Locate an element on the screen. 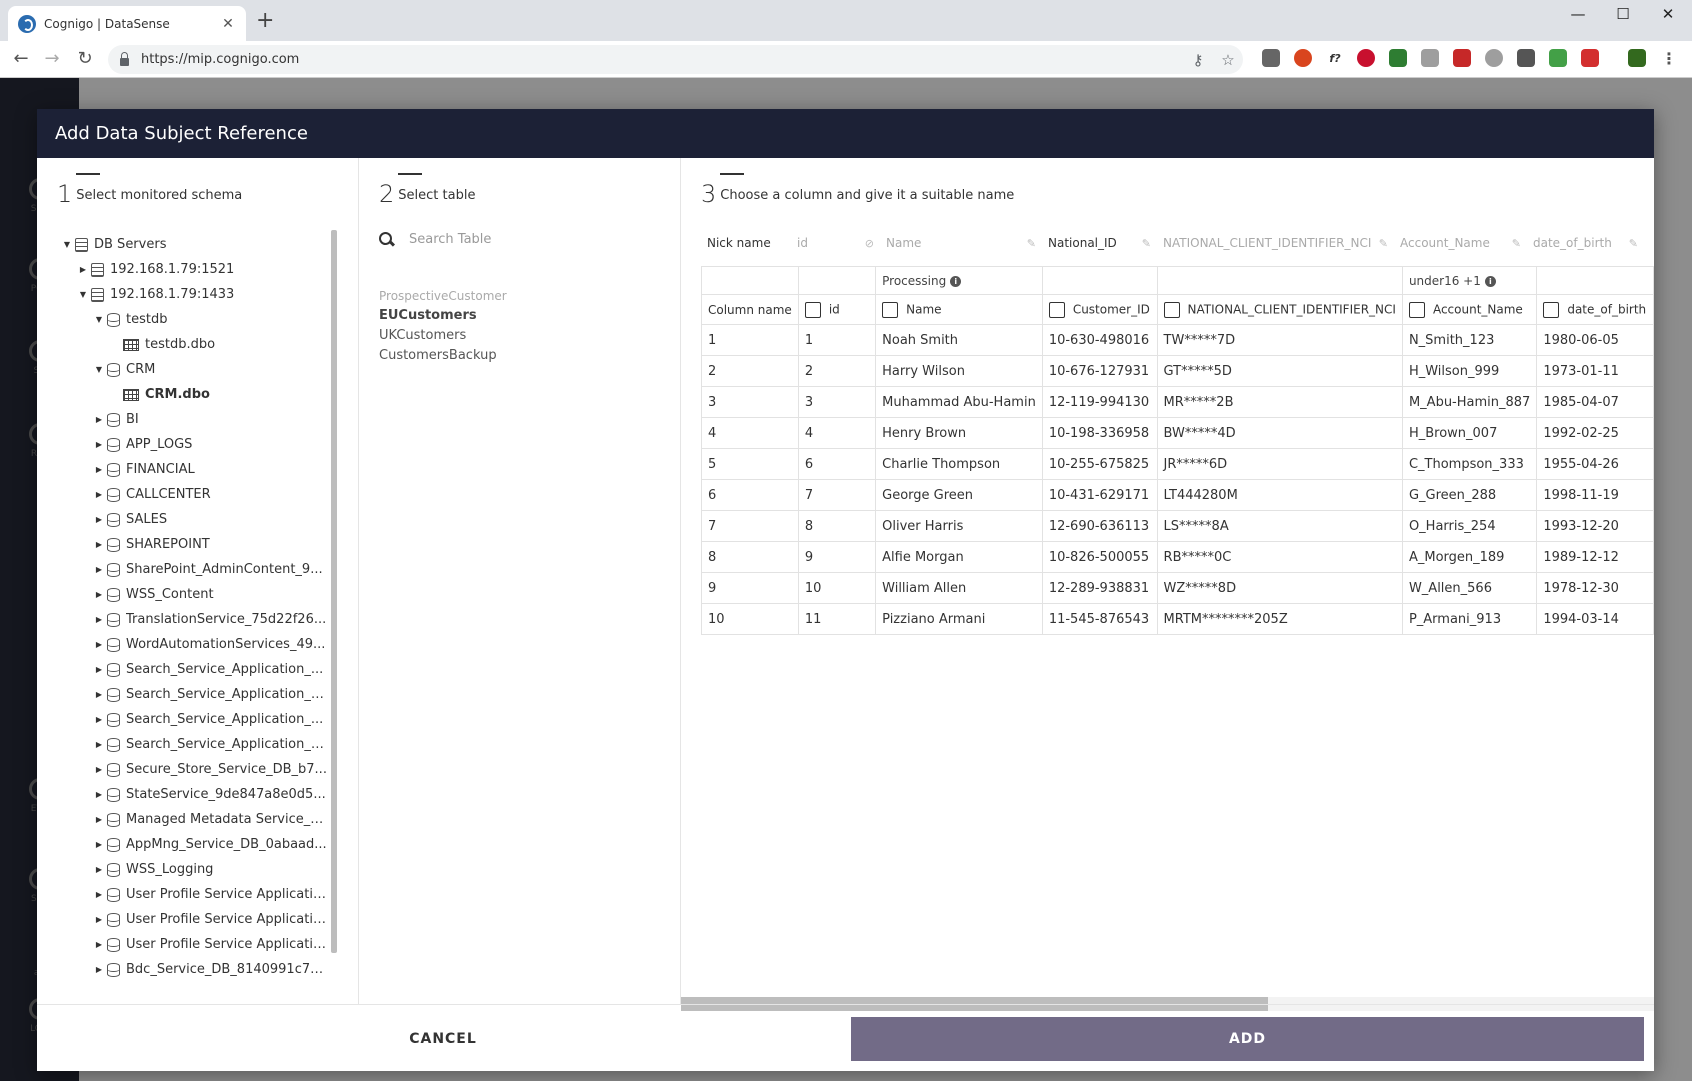 Image resolution: width=1692 pixels, height=1081 pixels. tree-node: ▶ CALLCENTER is located at coordinates (194, 494).